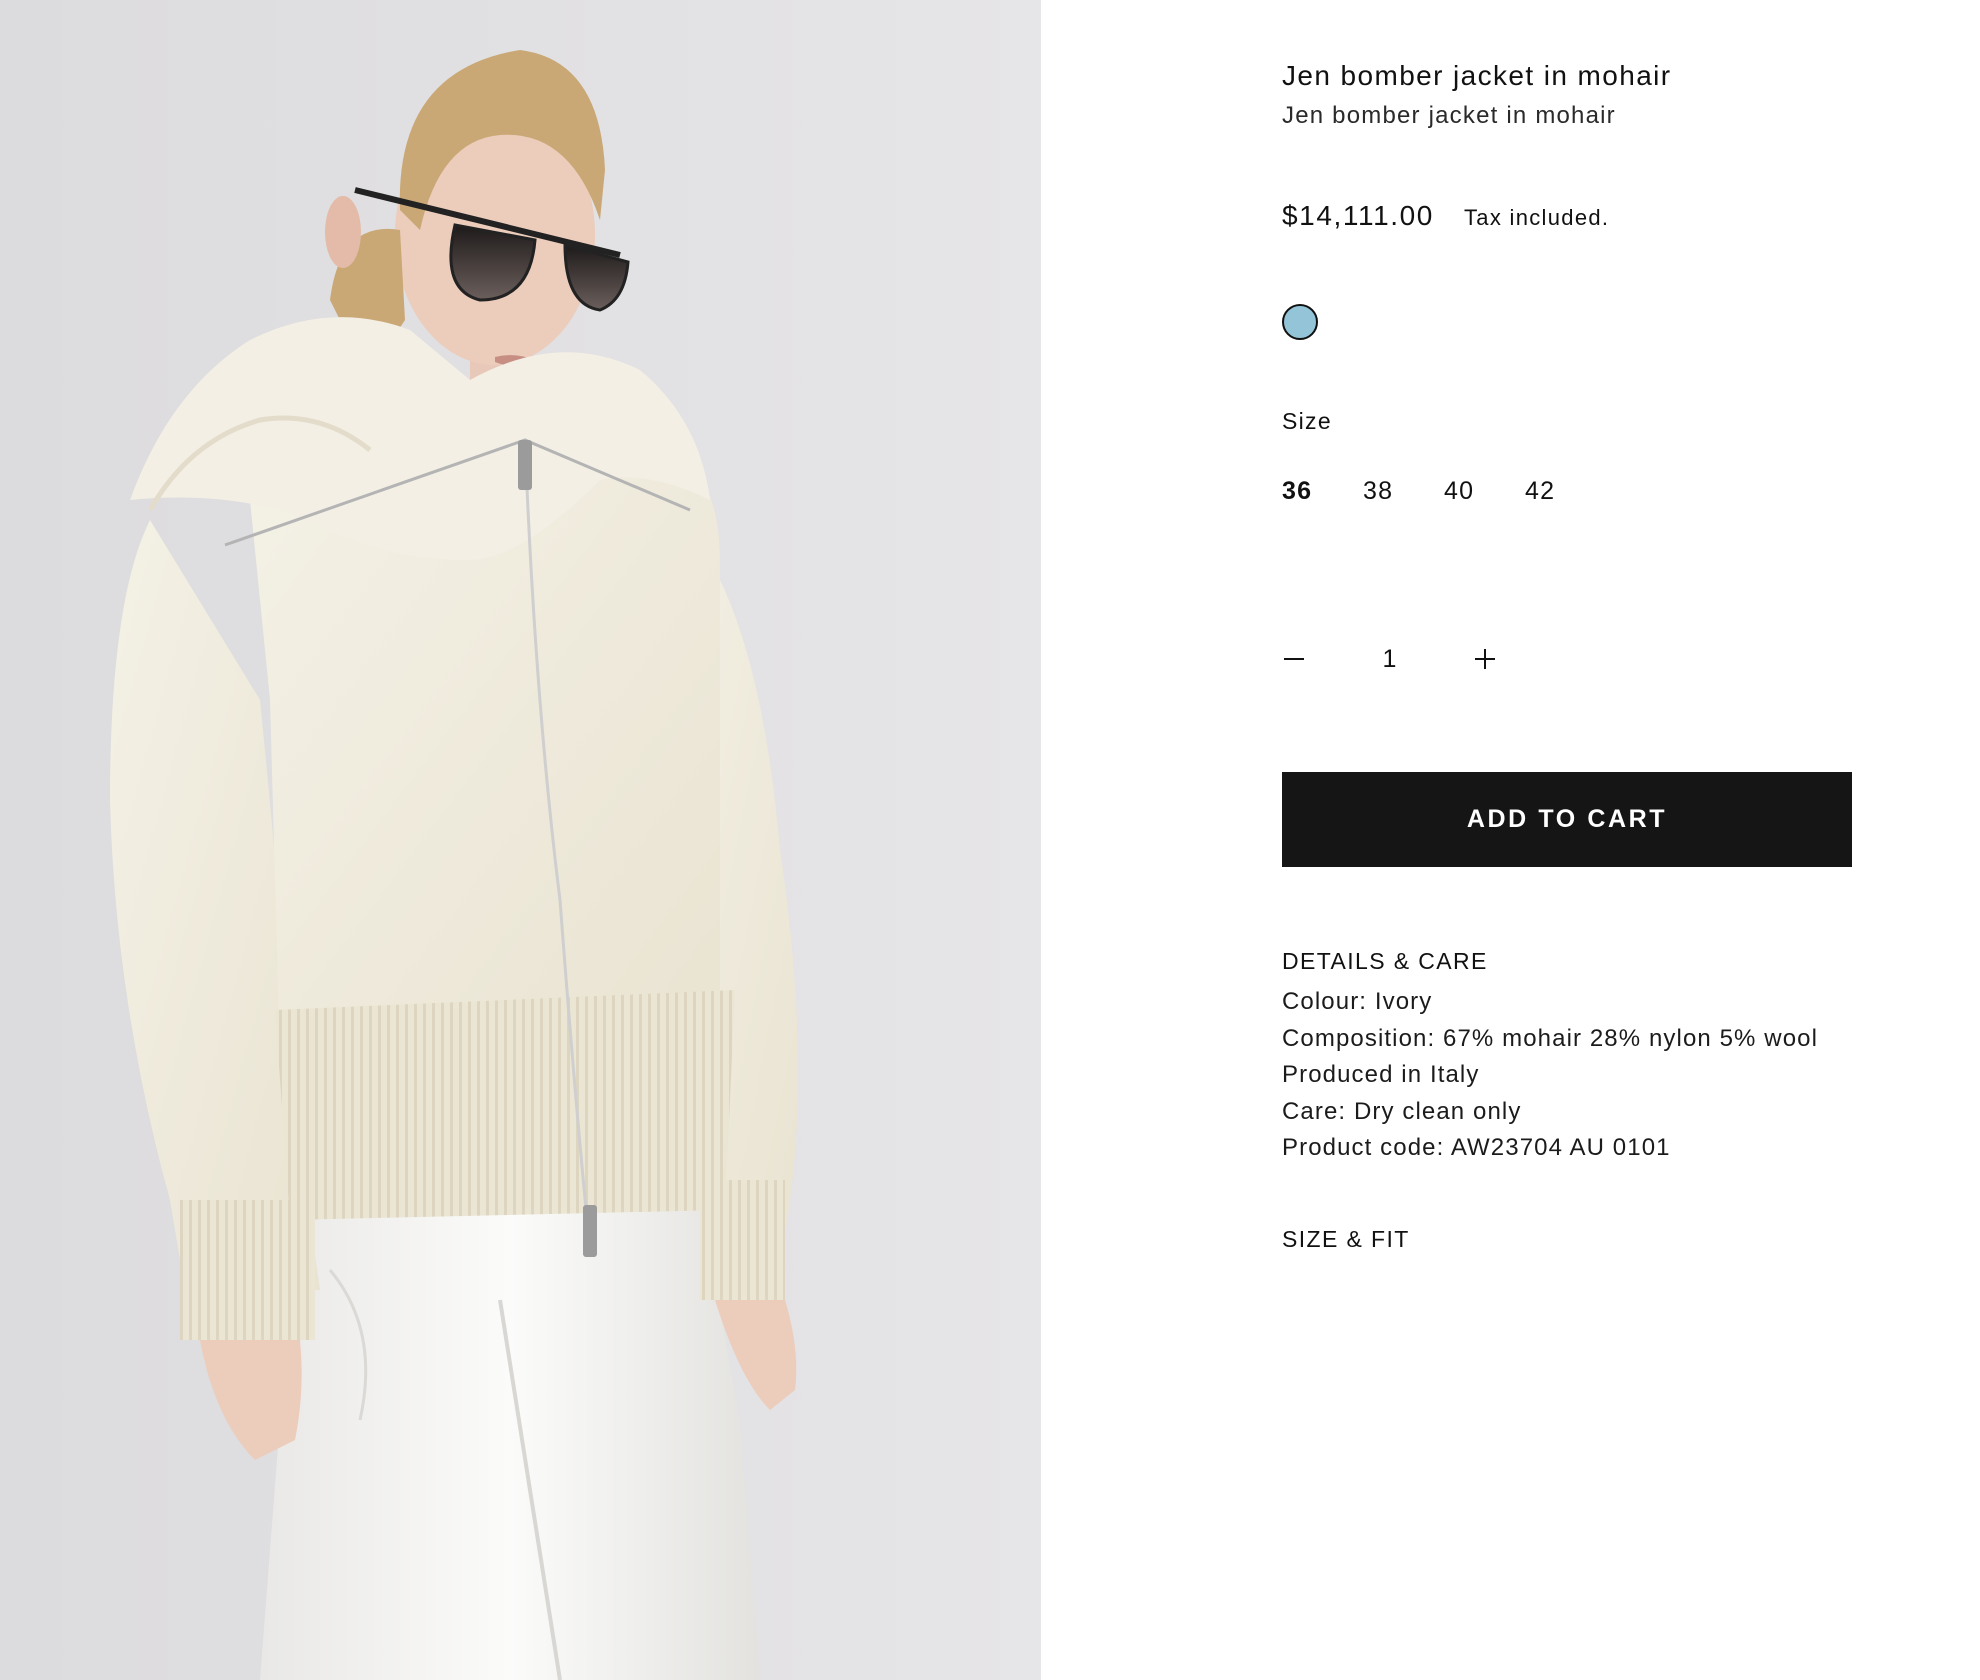  I want to click on size-option-42: 42, so click(1565, 491).